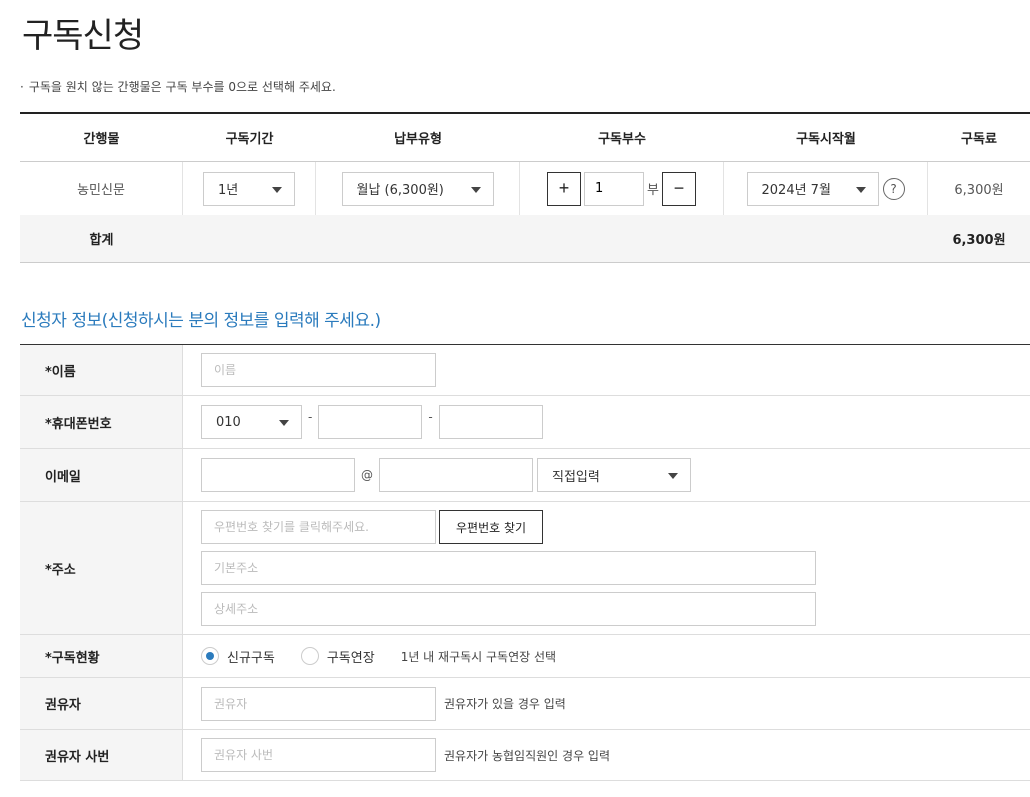 Image resolution: width=1030 pixels, height=797 pixels. I want to click on form-row-recommender-id: 권유자 사번 권유자가 농협임직원인 경우 입력, so click(525, 755).